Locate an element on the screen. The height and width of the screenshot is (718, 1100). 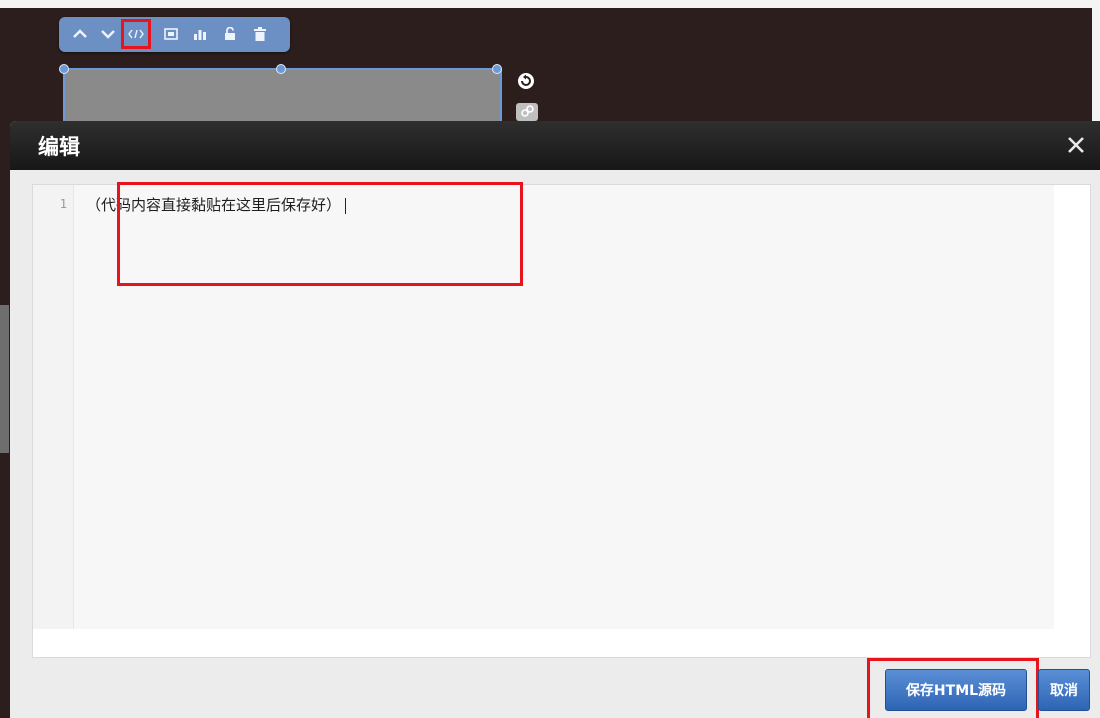
element-toolbar is located at coordinates (174, 34).